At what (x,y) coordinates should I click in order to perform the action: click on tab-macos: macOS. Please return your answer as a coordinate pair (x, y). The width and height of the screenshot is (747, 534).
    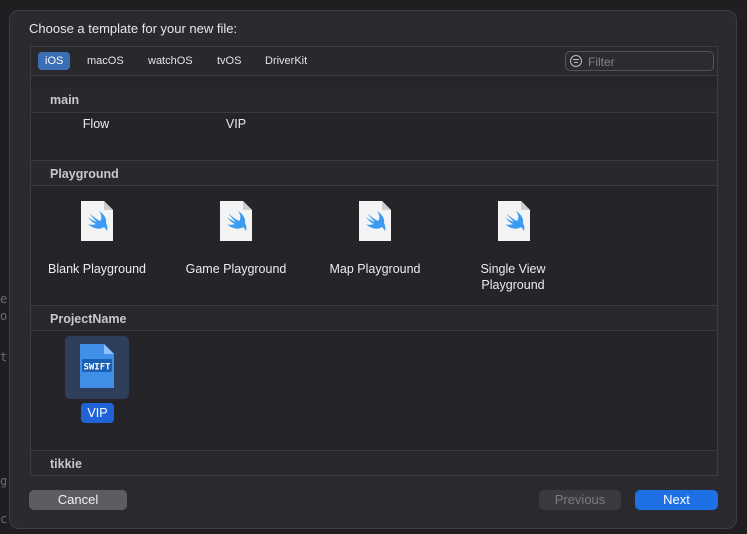
    Looking at the image, I should click on (105, 61).